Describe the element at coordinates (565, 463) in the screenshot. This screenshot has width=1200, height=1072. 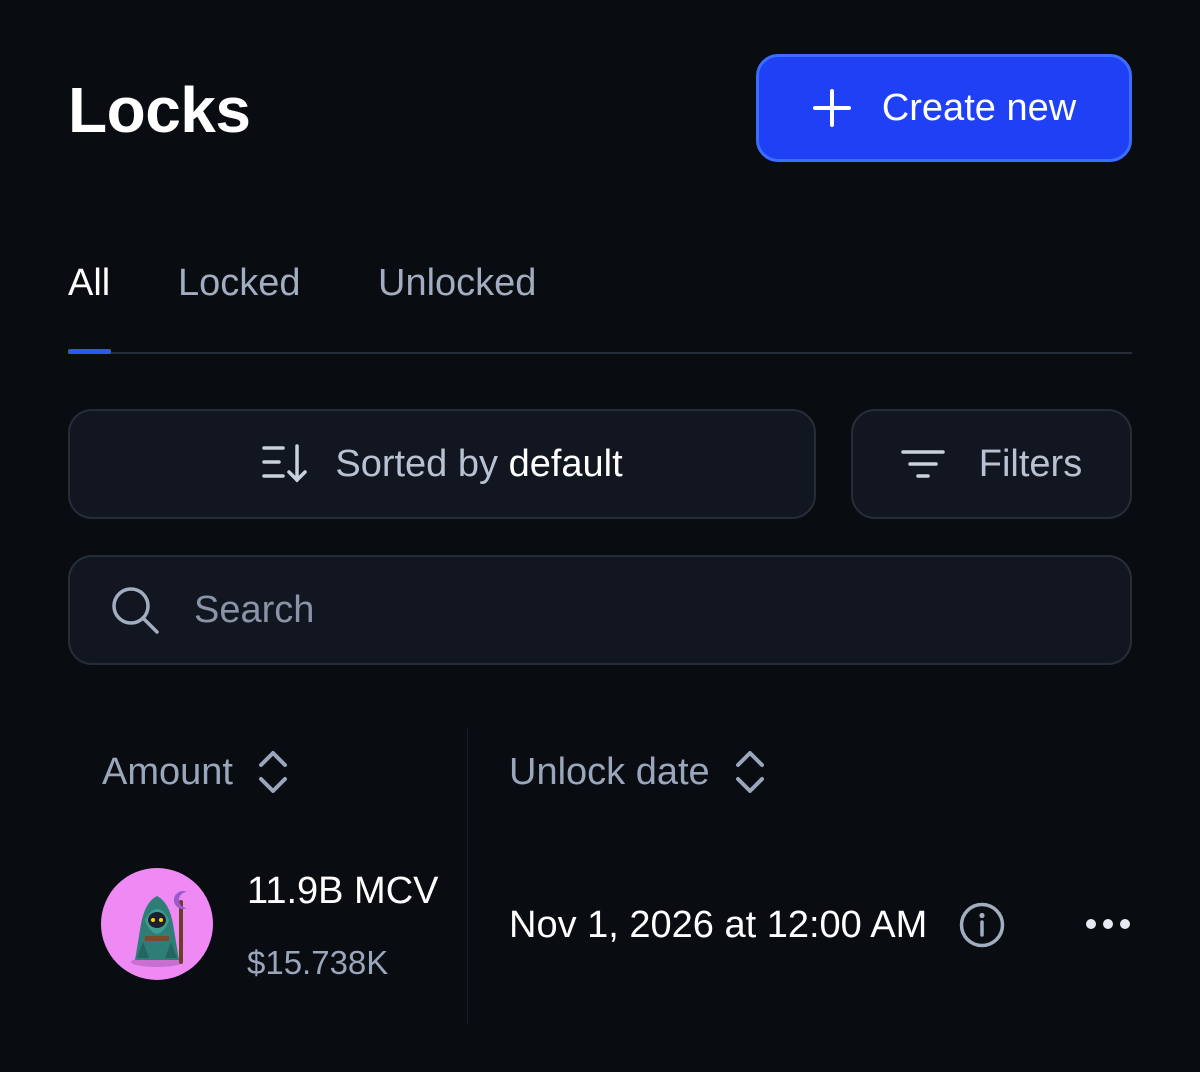
I see `sort-value: default` at that location.